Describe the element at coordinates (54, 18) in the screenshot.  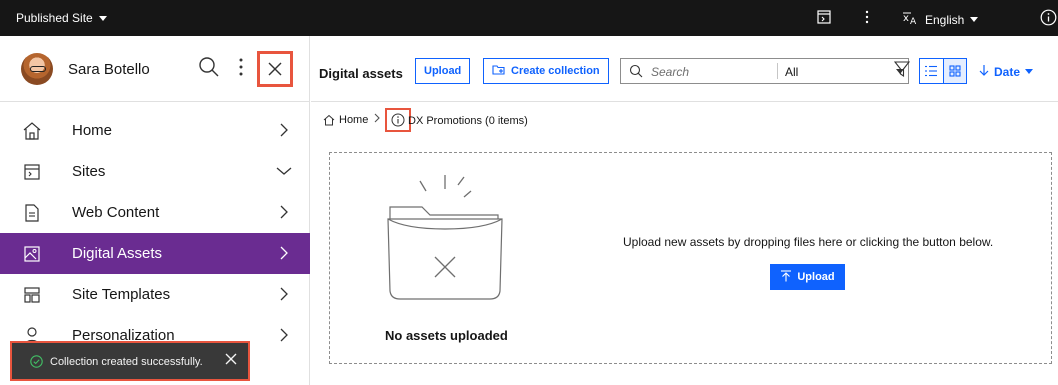
I see `site-selector-label: Published Site` at that location.